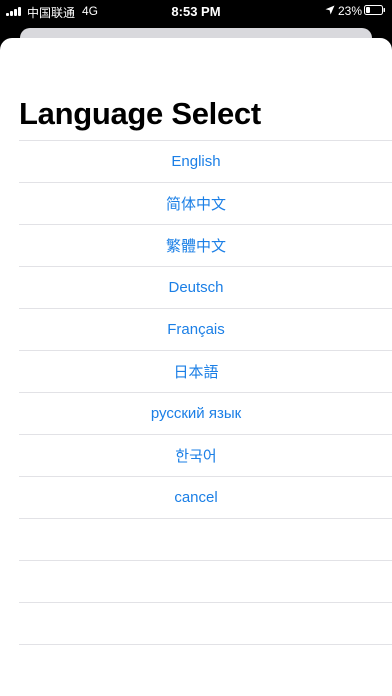  What do you see at coordinates (205, 329) in the screenshot?
I see `language-option-french: Français` at bounding box center [205, 329].